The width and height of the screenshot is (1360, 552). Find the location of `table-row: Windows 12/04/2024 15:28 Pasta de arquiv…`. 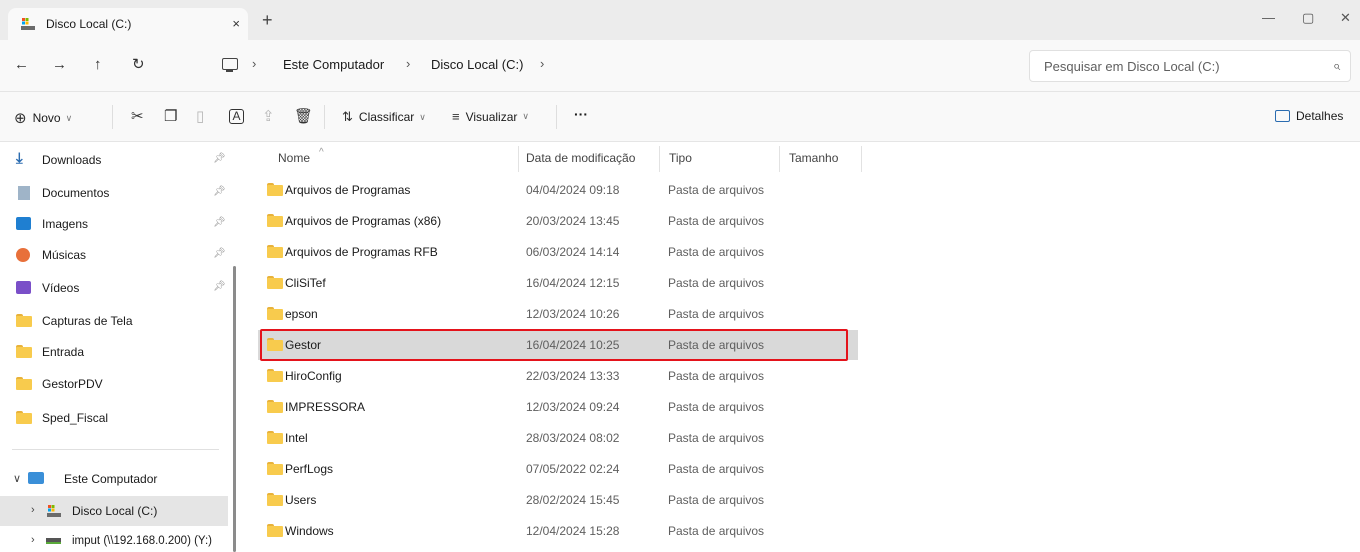

table-row: Windows 12/04/2024 15:28 Pasta de arquiv… is located at coordinates (558, 531).